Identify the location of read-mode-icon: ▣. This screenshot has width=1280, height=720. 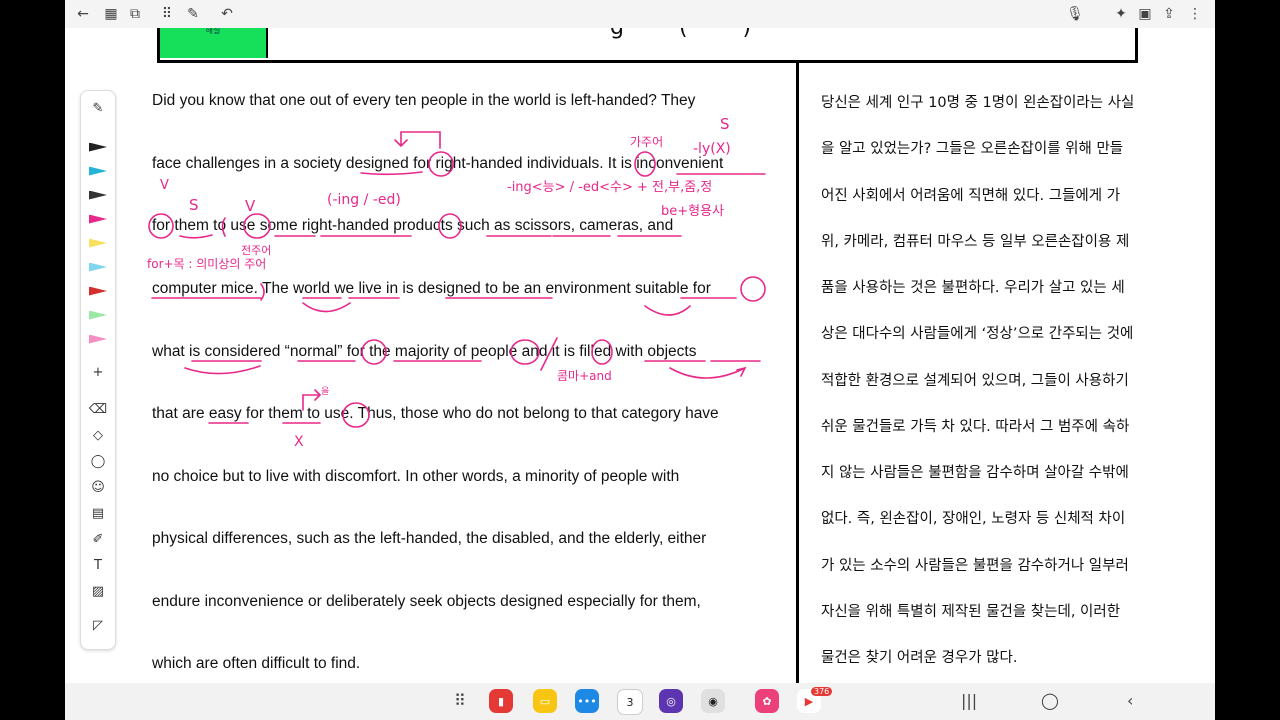
(1145, 14).